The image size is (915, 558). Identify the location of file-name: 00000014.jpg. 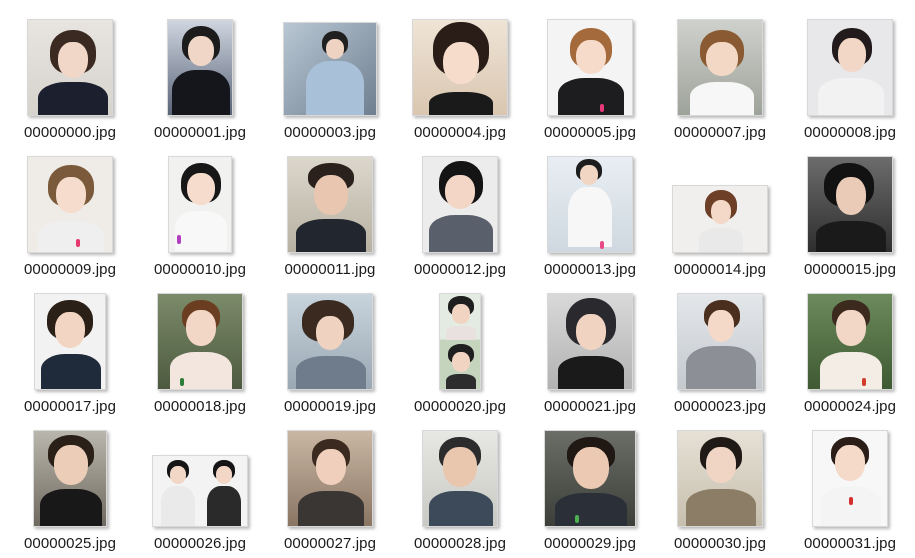
(720, 269).